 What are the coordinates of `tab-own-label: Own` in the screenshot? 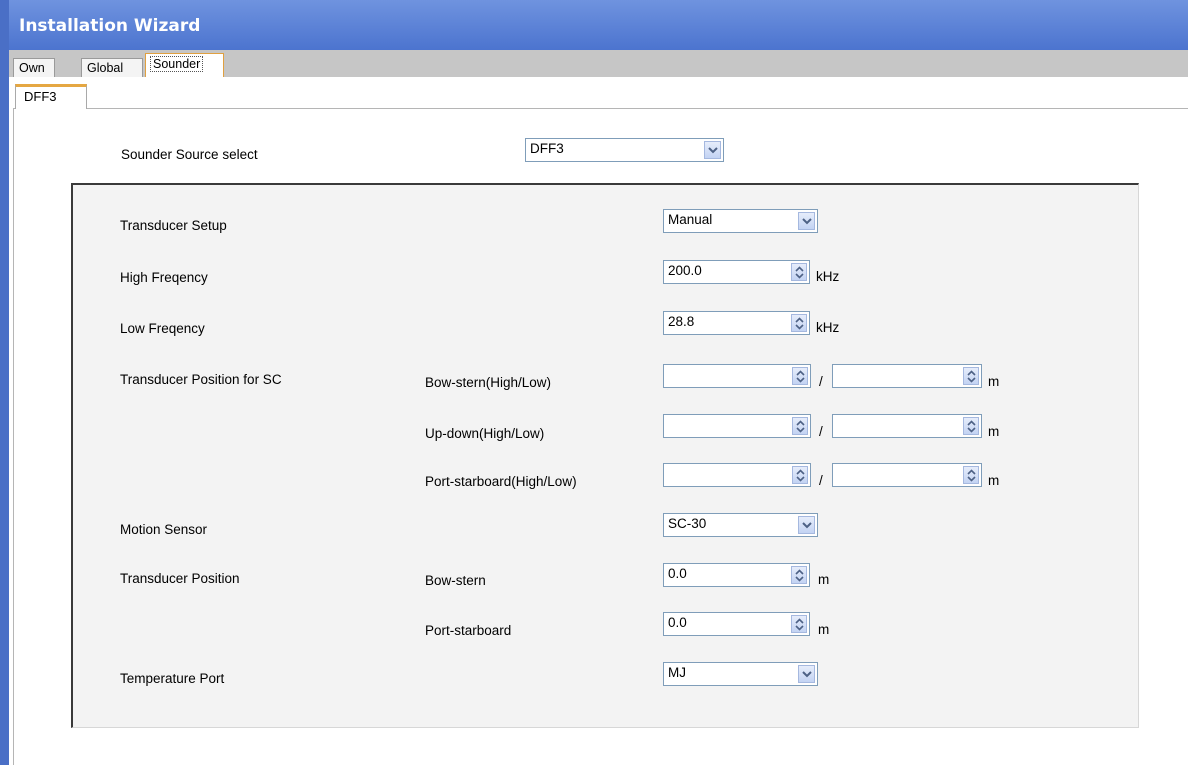 It's located at (32, 68).